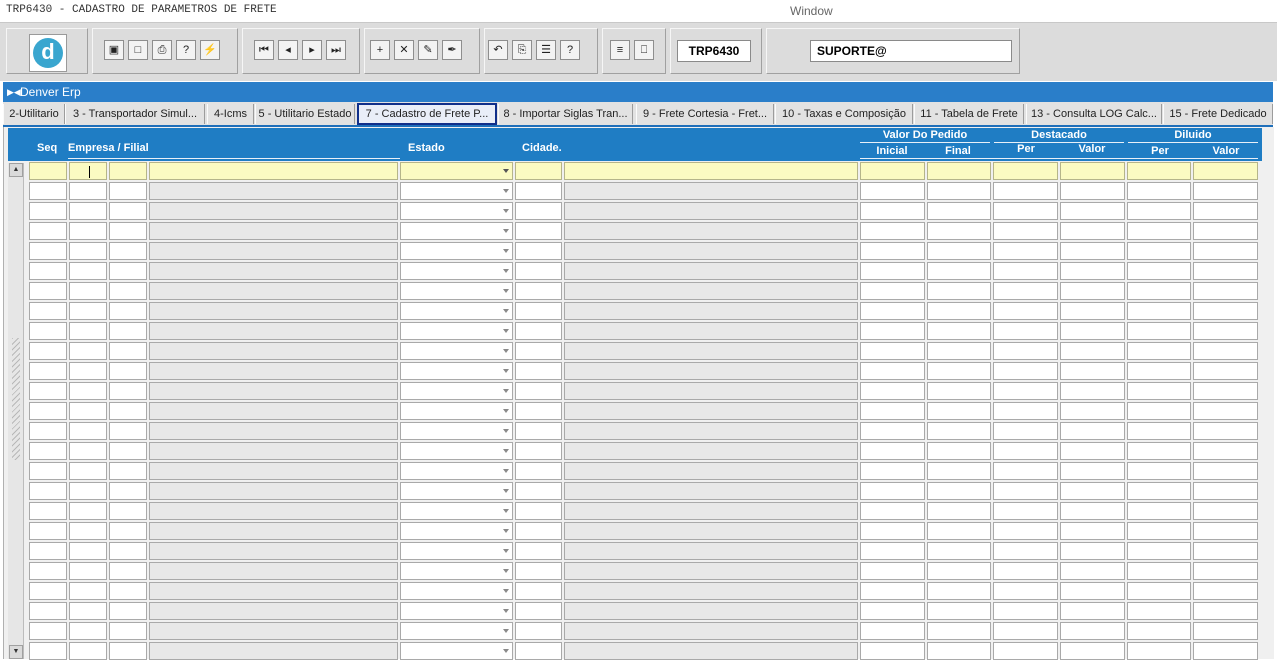  What do you see at coordinates (404, 50) in the screenshot?
I see `delete-record-button: ✕` at bounding box center [404, 50].